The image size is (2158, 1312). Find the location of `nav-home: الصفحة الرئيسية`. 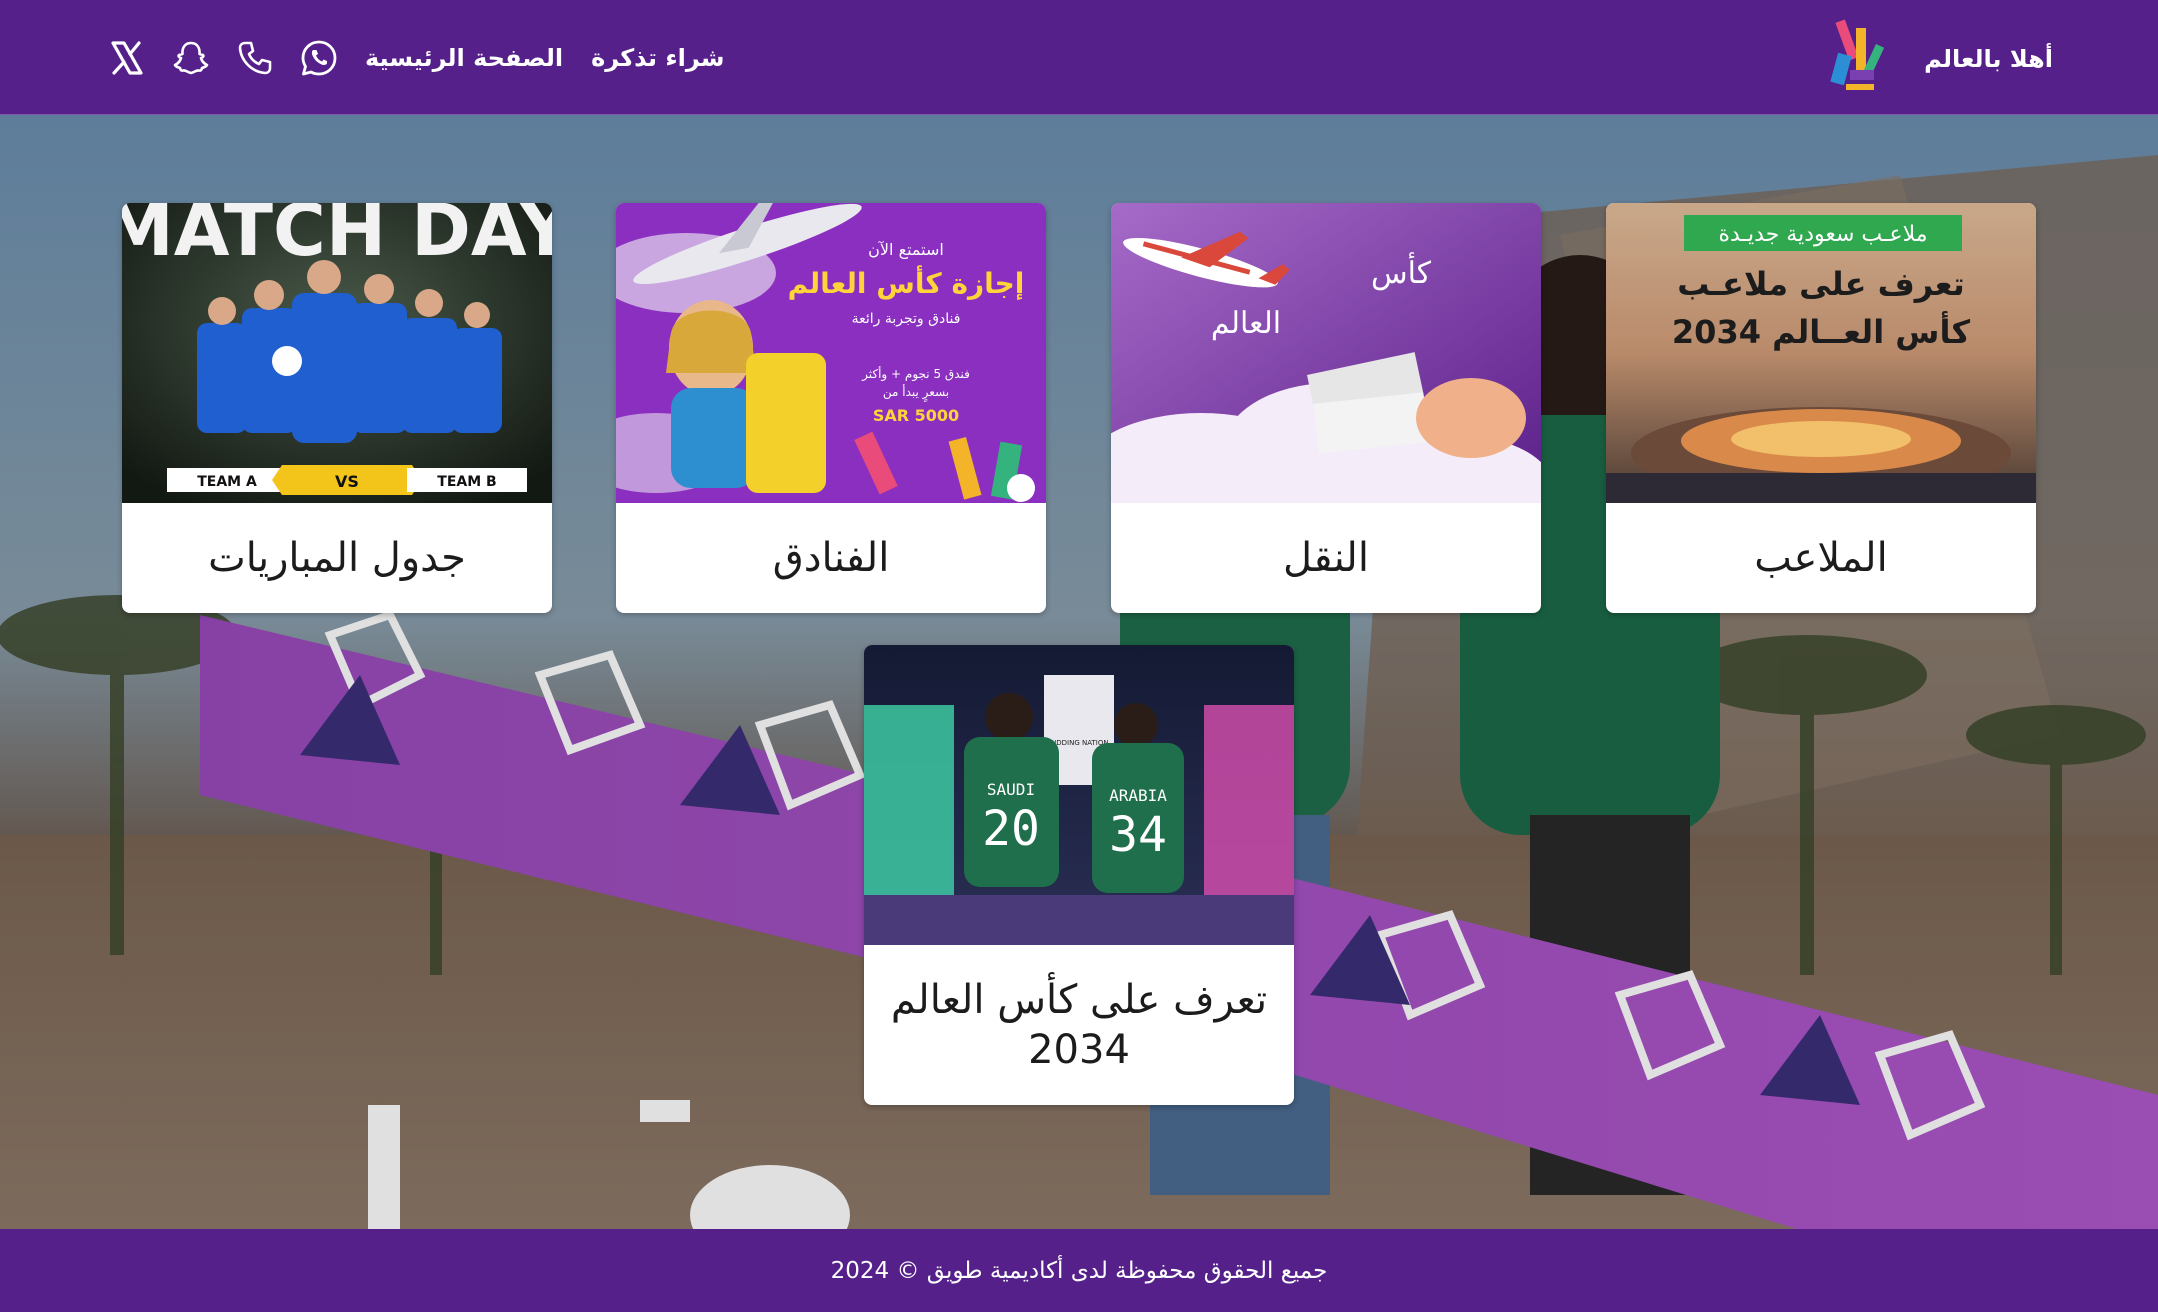

nav-home: الصفحة الرئيسية is located at coordinates (464, 58).